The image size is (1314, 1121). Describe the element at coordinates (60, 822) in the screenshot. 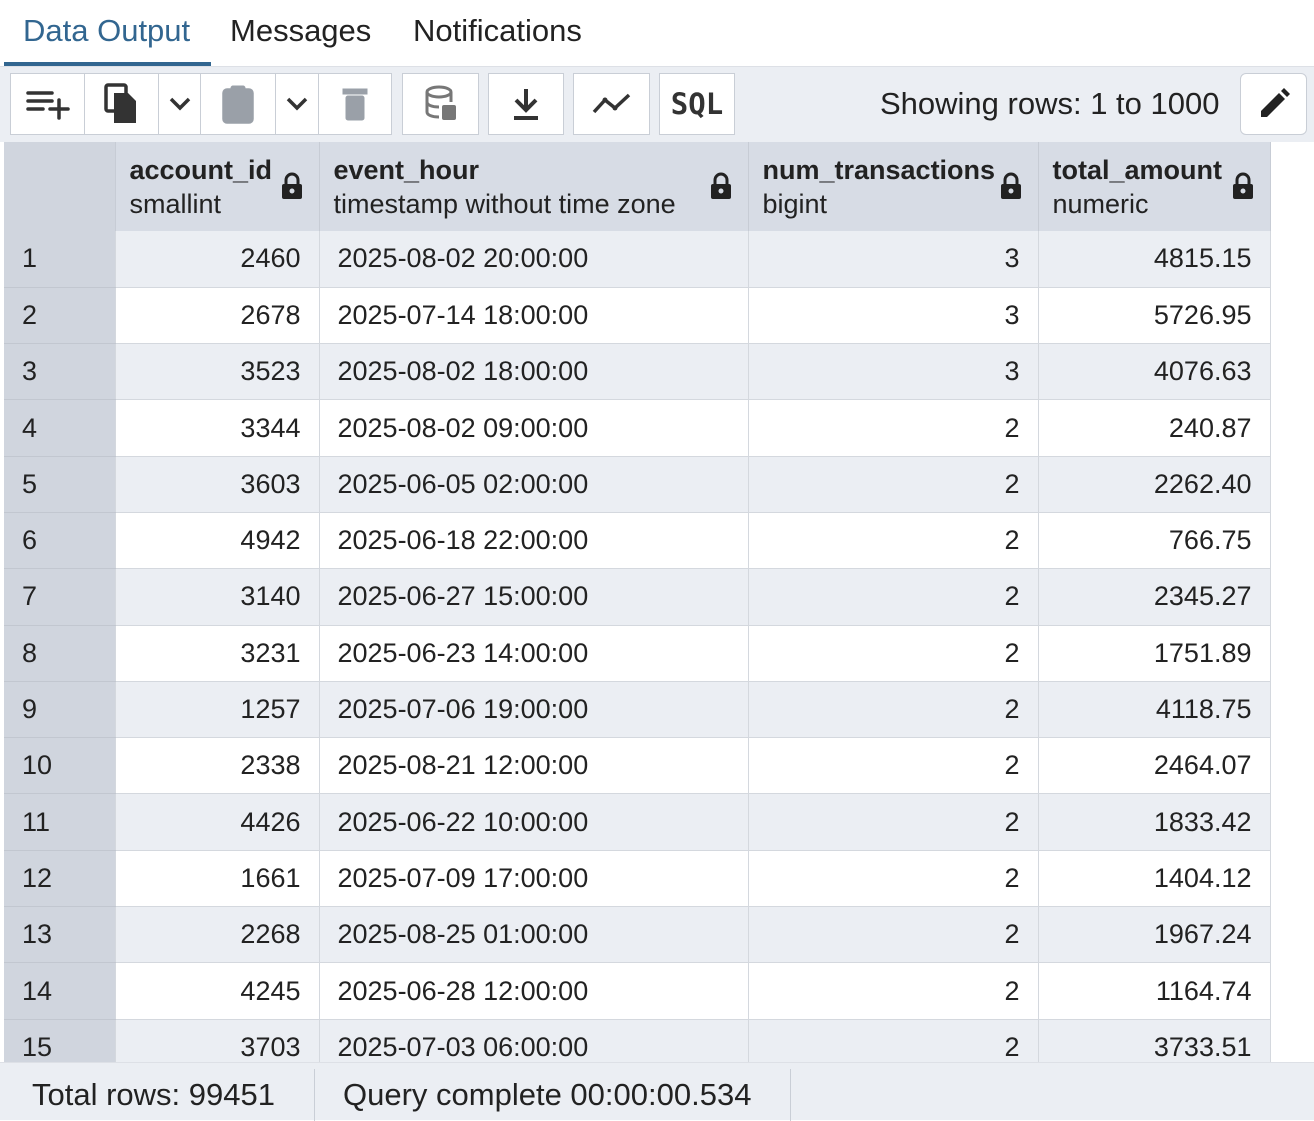

I see `row-number: 11` at that location.